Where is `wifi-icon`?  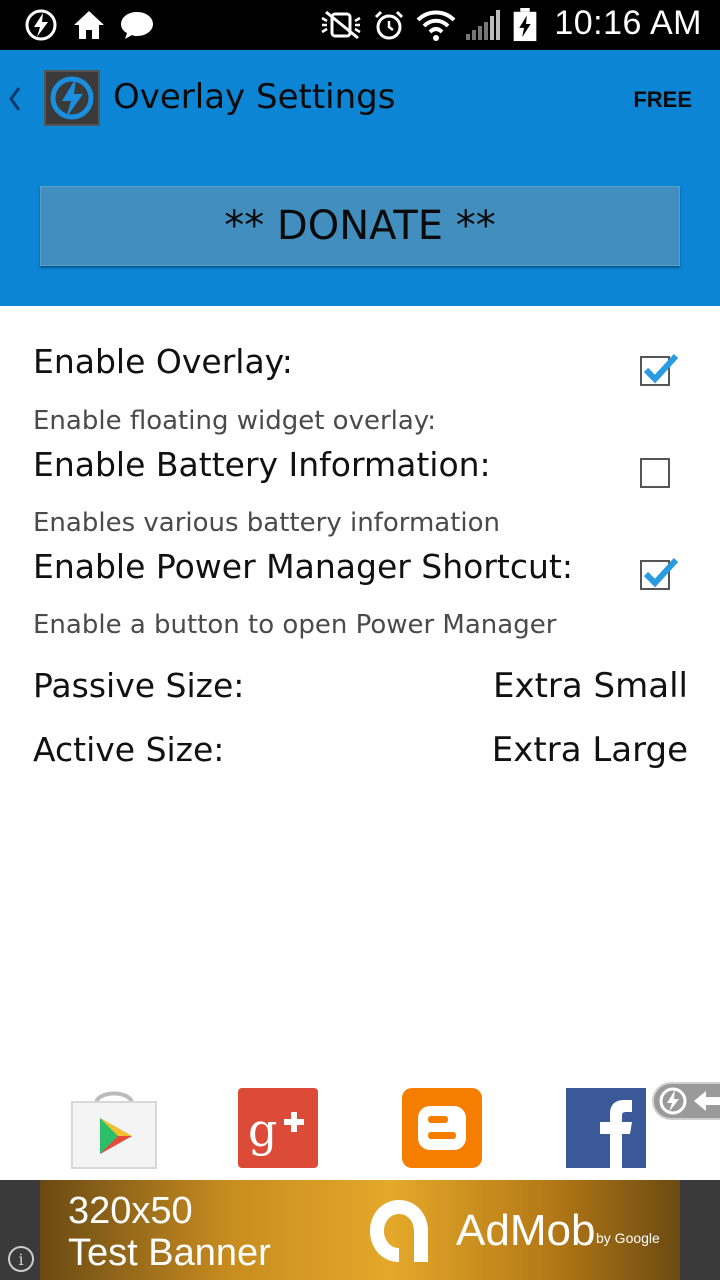 wifi-icon is located at coordinates (436, 25).